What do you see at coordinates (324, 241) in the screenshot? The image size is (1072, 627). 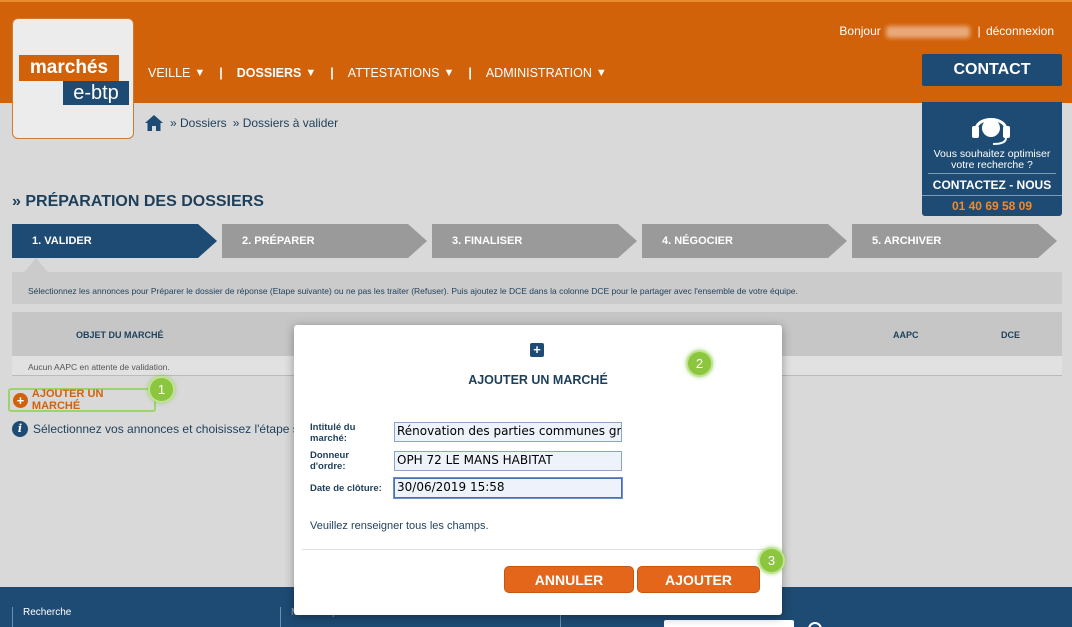 I see `step-preparer: 2. PRÉPARER` at bounding box center [324, 241].